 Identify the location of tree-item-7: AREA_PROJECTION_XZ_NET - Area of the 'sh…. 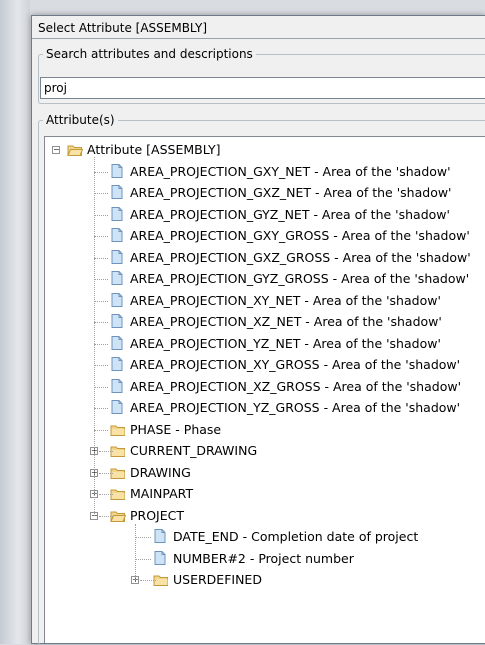
(297, 321).